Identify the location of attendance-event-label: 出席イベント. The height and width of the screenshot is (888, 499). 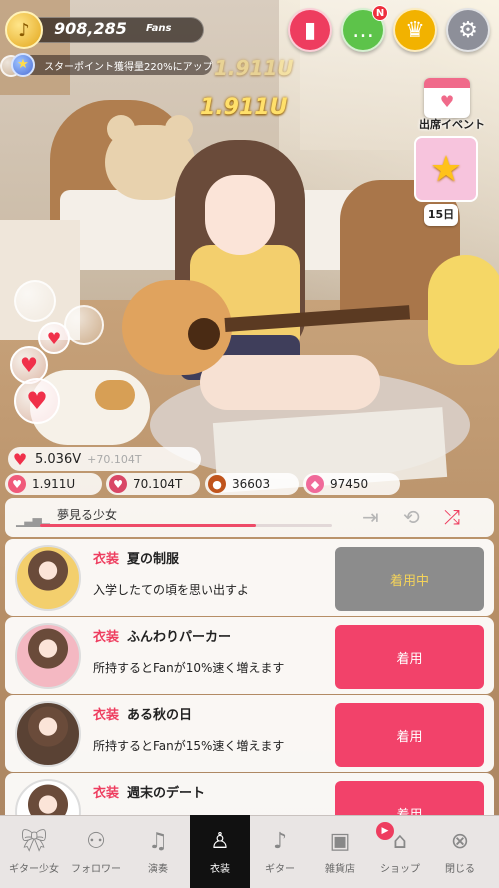
(452, 124).